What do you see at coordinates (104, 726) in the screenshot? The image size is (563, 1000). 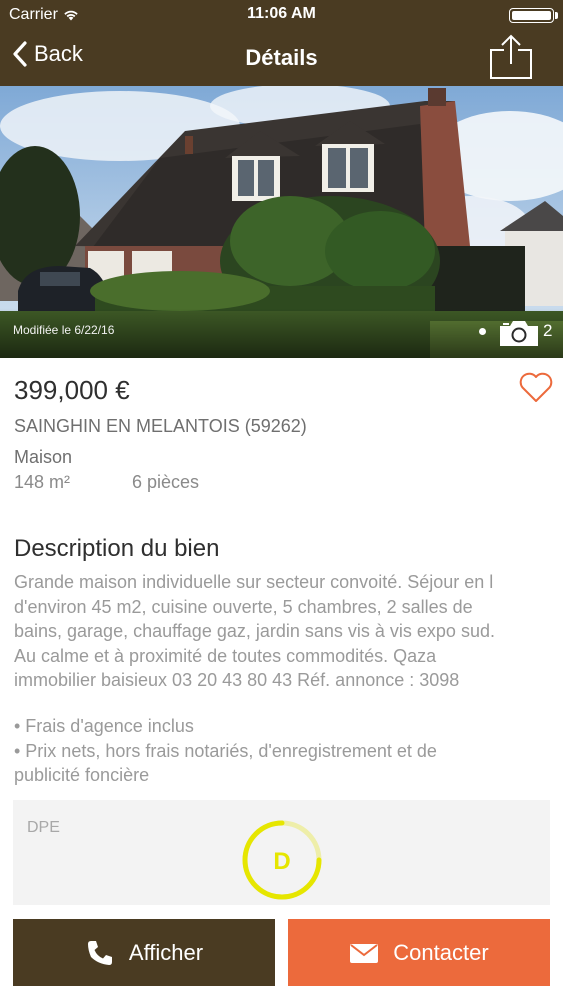 I see `condition-item: • Frais d'agence inclus` at bounding box center [104, 726].